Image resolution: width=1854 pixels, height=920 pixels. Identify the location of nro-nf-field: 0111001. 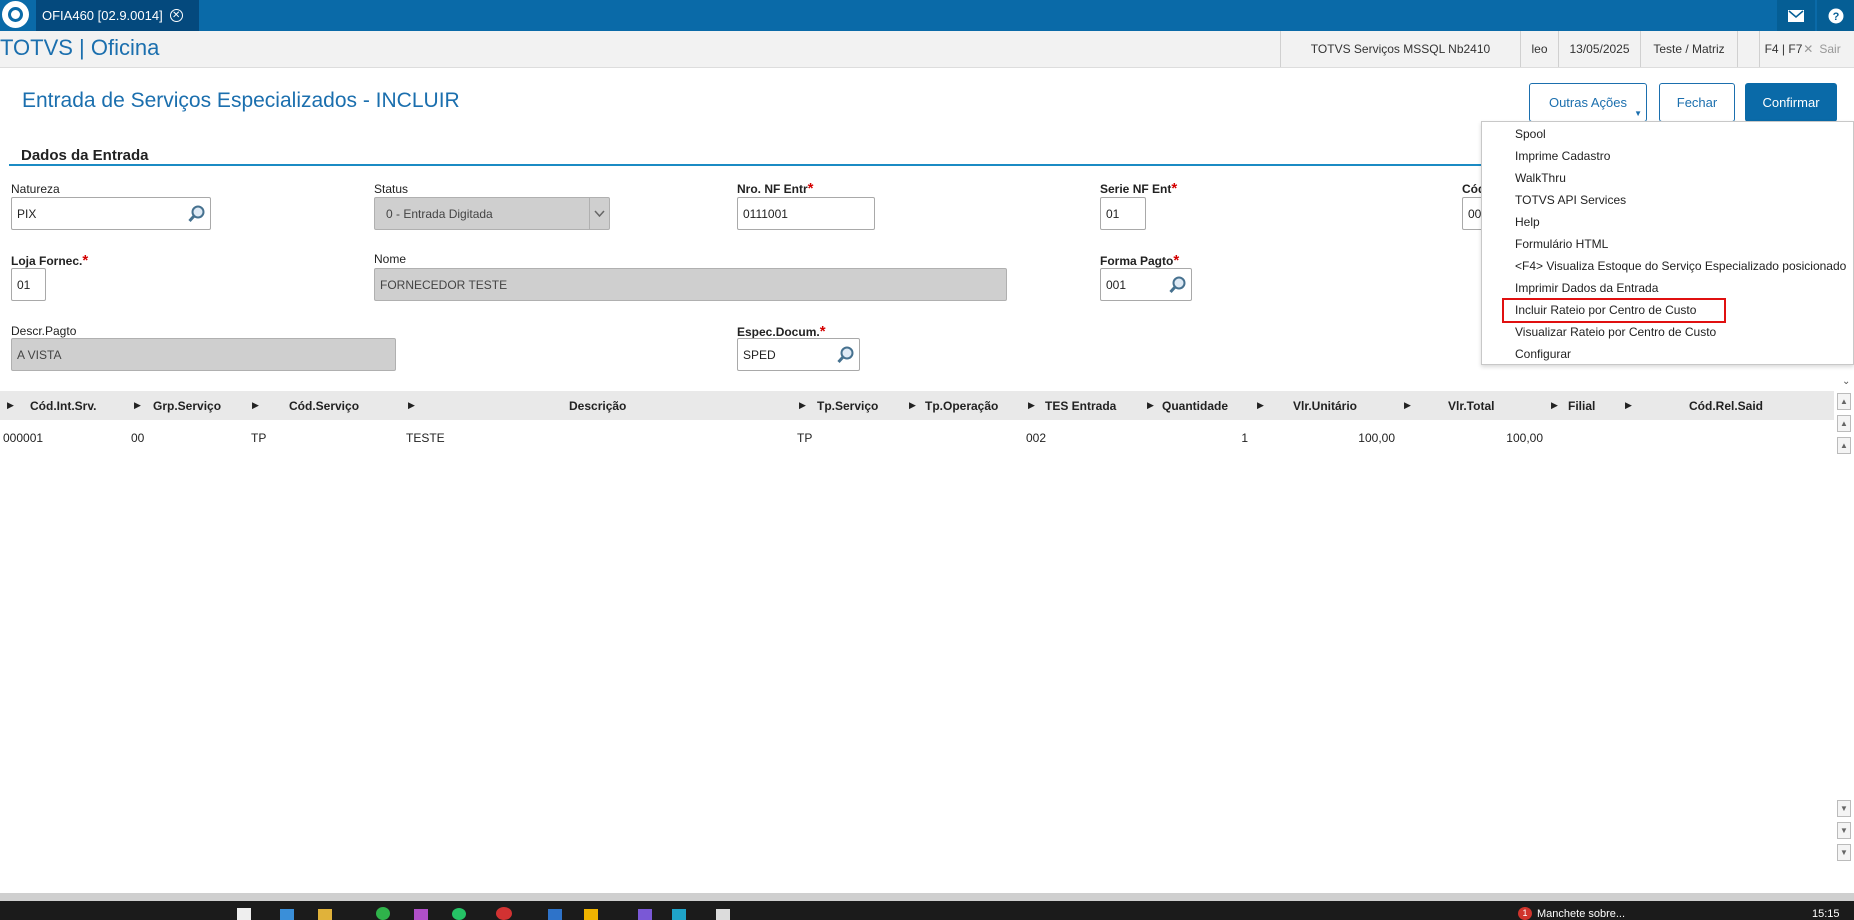
(806, 213).